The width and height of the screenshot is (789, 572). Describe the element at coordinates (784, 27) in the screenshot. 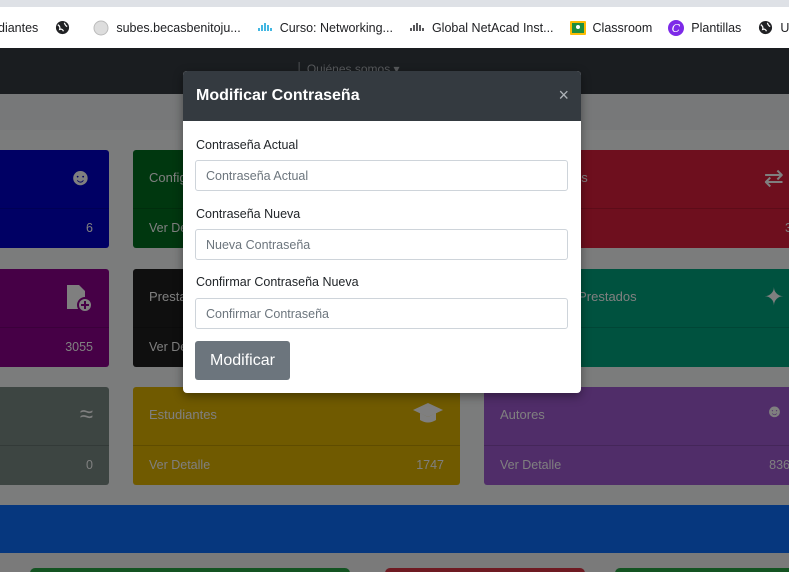

I see `bookmark-label: UTPARR` at that location.